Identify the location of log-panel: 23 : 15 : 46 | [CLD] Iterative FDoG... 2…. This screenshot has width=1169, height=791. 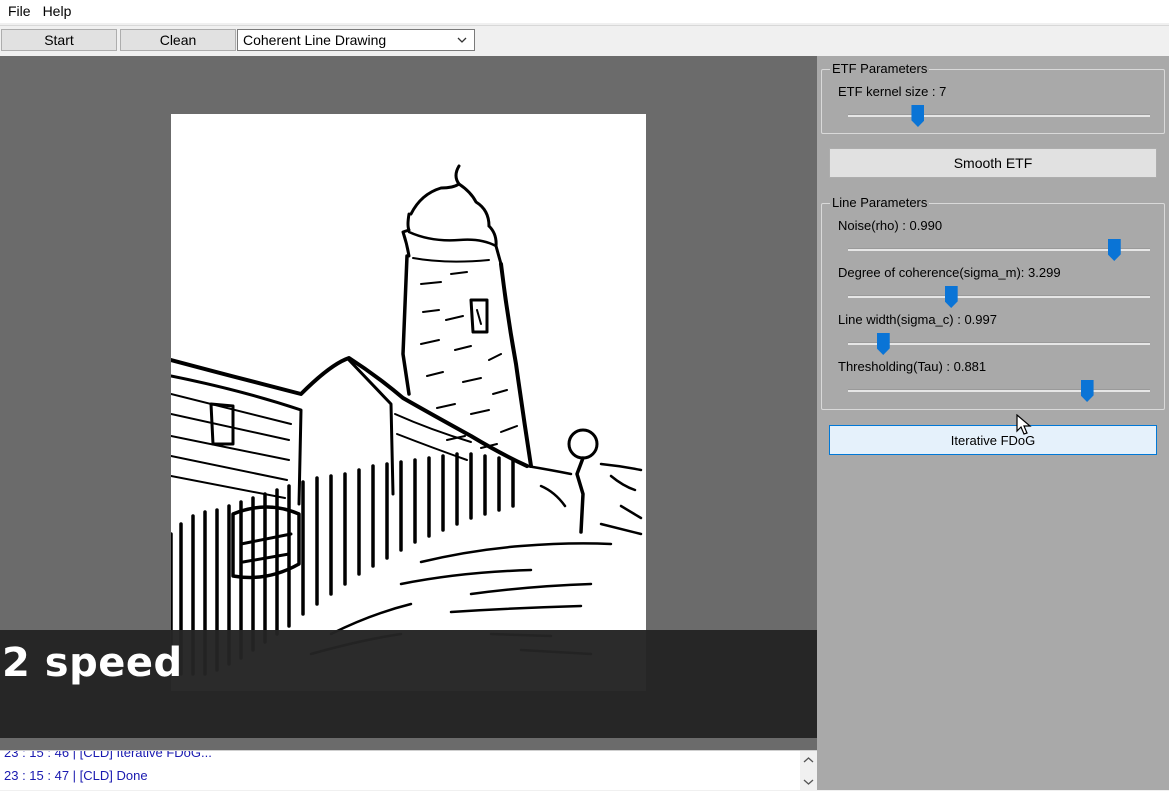
(408, 770).